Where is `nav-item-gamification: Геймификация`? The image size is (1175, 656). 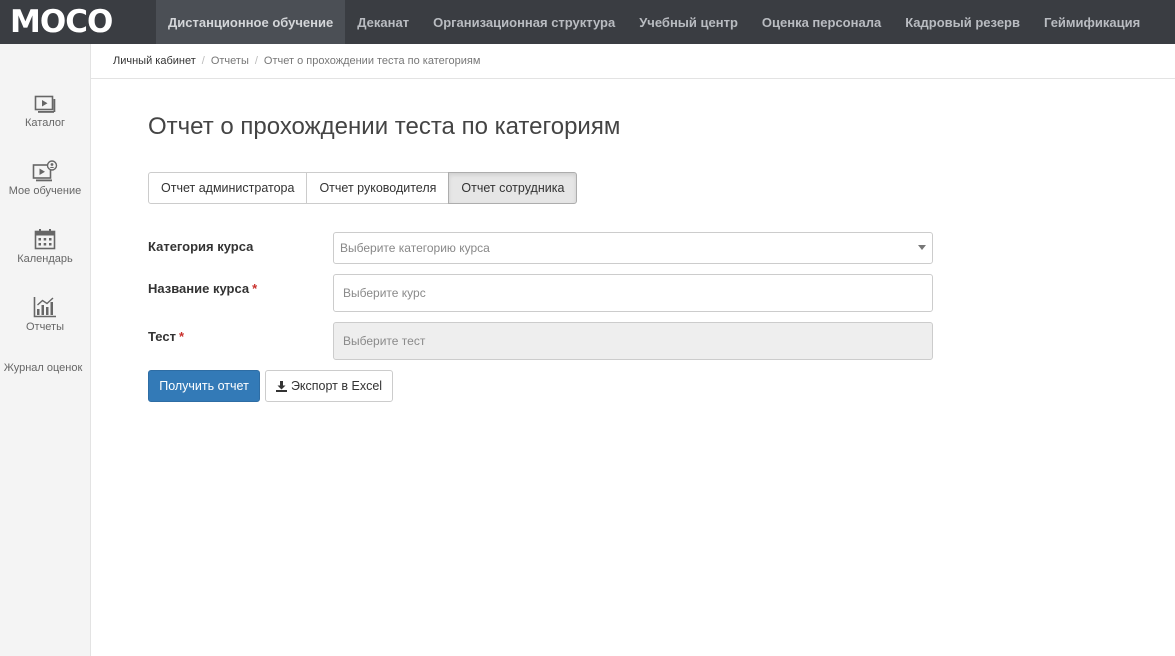 nav-item-gamification: Геймификация is located at coordinates (1092, 22).